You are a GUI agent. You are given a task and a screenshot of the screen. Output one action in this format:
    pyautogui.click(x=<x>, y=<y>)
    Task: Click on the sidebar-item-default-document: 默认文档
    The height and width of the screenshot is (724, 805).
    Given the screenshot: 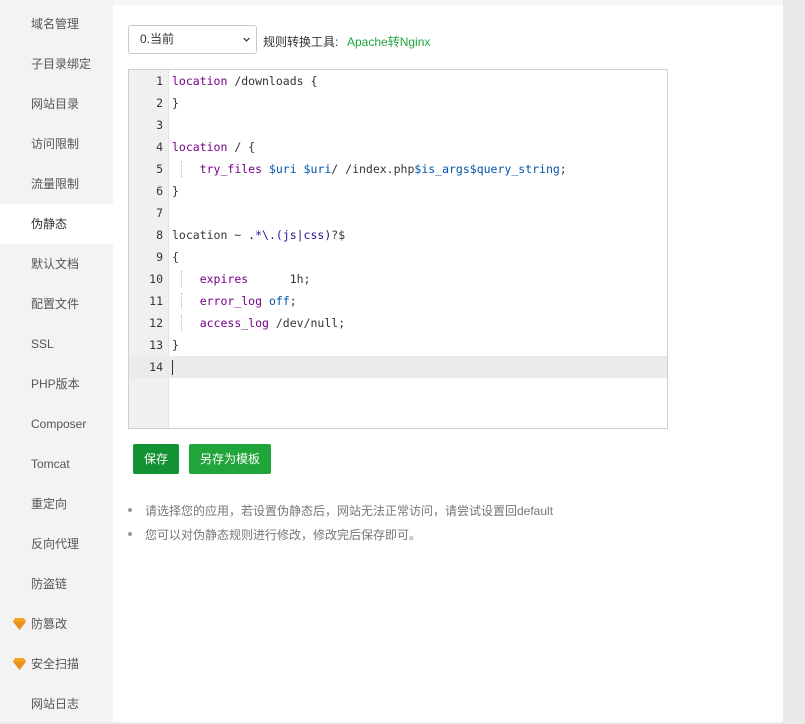 What is the action you would take?
    pyautogui.click(x=56, y=264)
    